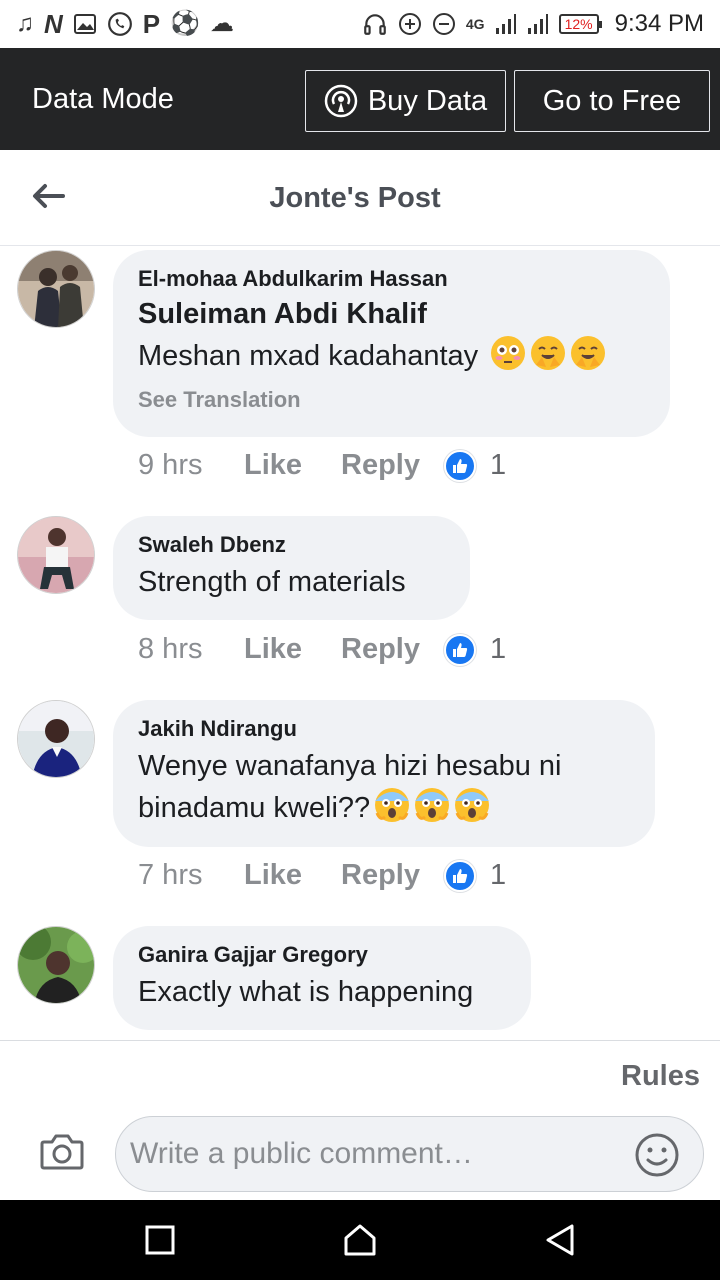  I want to click on recent-apps-icon, so click(160, 1240).